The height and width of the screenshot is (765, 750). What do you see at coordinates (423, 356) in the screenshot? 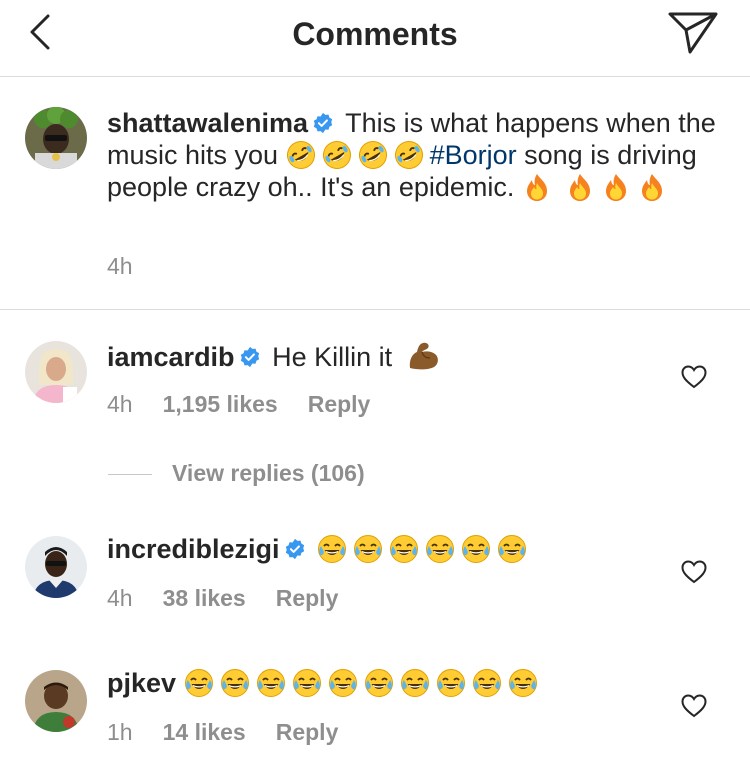
I see `flexed-biceps-emoji-icon` at bounding box center [423, 356].